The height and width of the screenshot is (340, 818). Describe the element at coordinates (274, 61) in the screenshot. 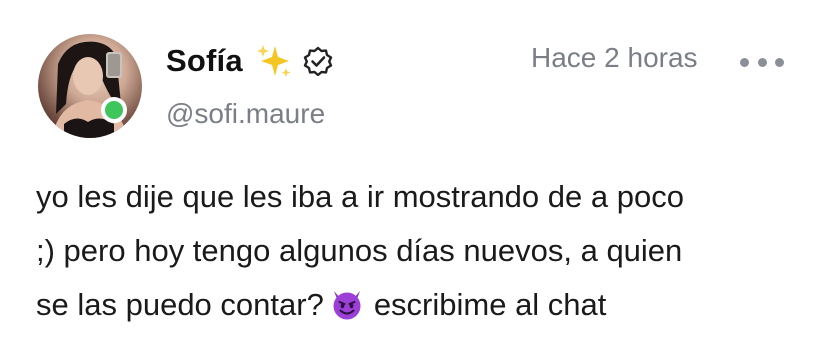

I see `sparkles-icon` at that location.